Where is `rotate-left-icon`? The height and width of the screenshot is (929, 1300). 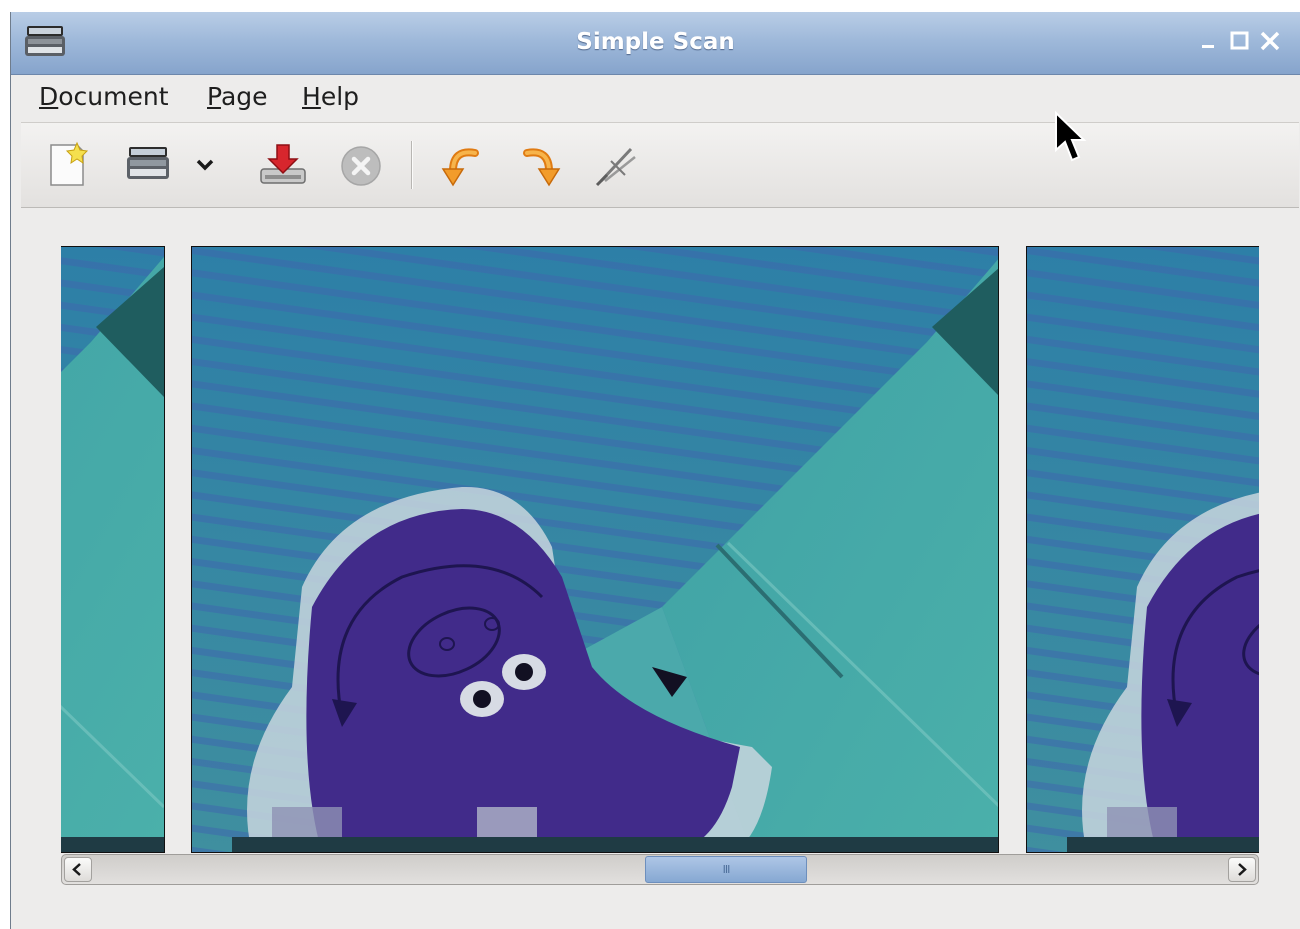 rotate-left-icon is located at coordinates (461, 165).